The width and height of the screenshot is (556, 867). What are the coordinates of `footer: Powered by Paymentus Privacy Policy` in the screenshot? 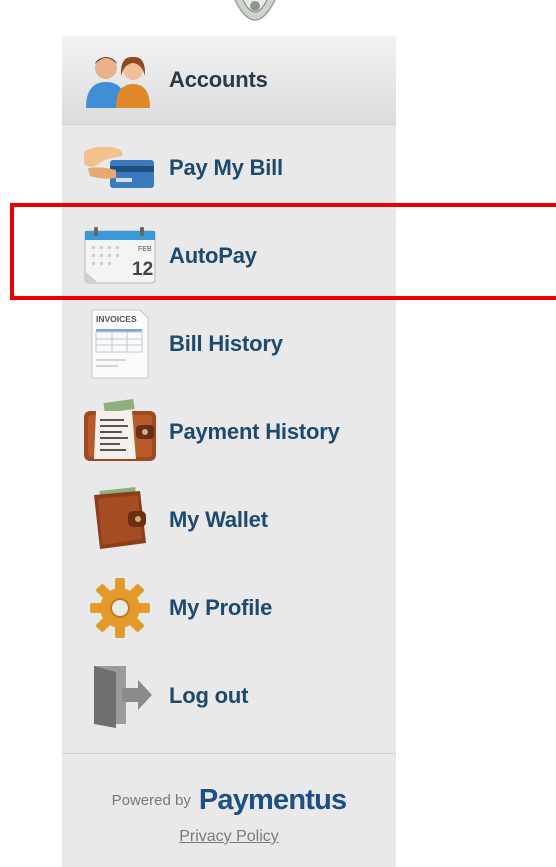 It's located at (229, 810).